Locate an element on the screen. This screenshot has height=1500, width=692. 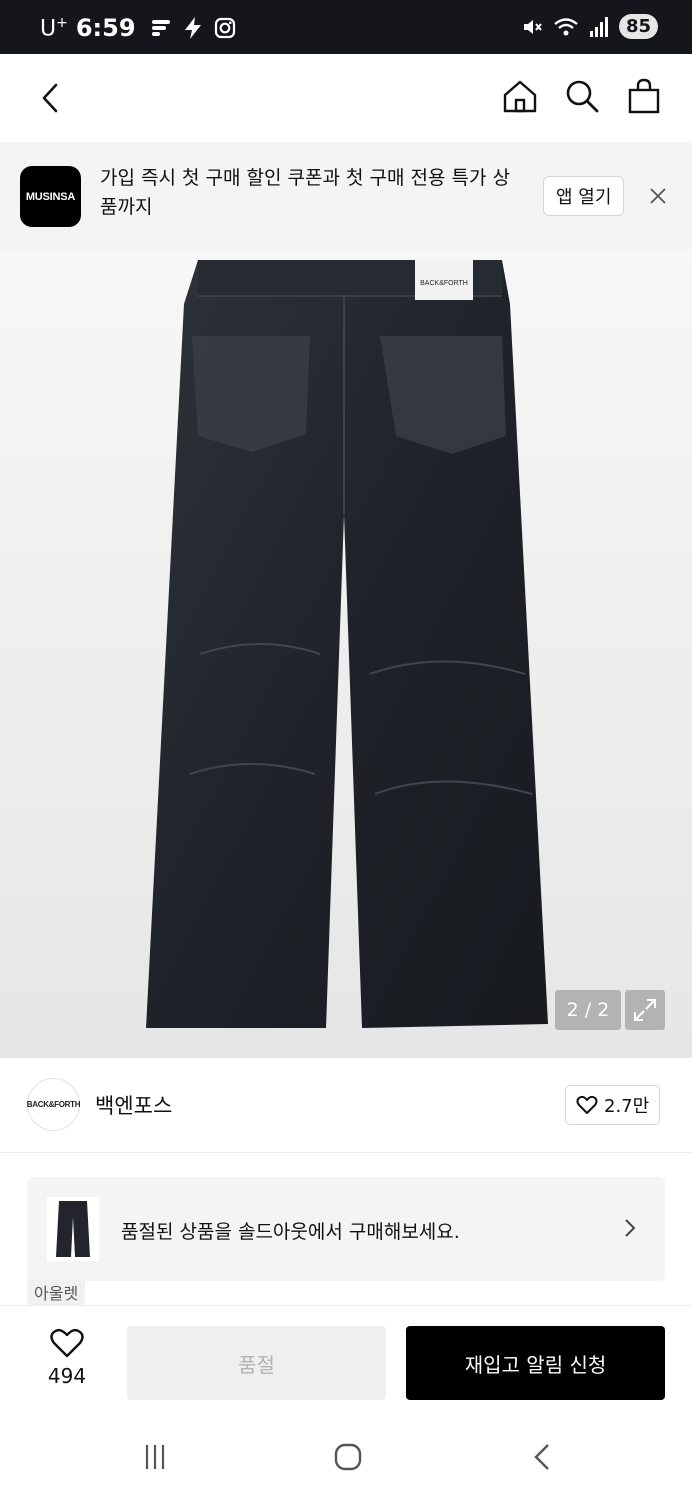
nav-actions is located at coordinates (582, 96).